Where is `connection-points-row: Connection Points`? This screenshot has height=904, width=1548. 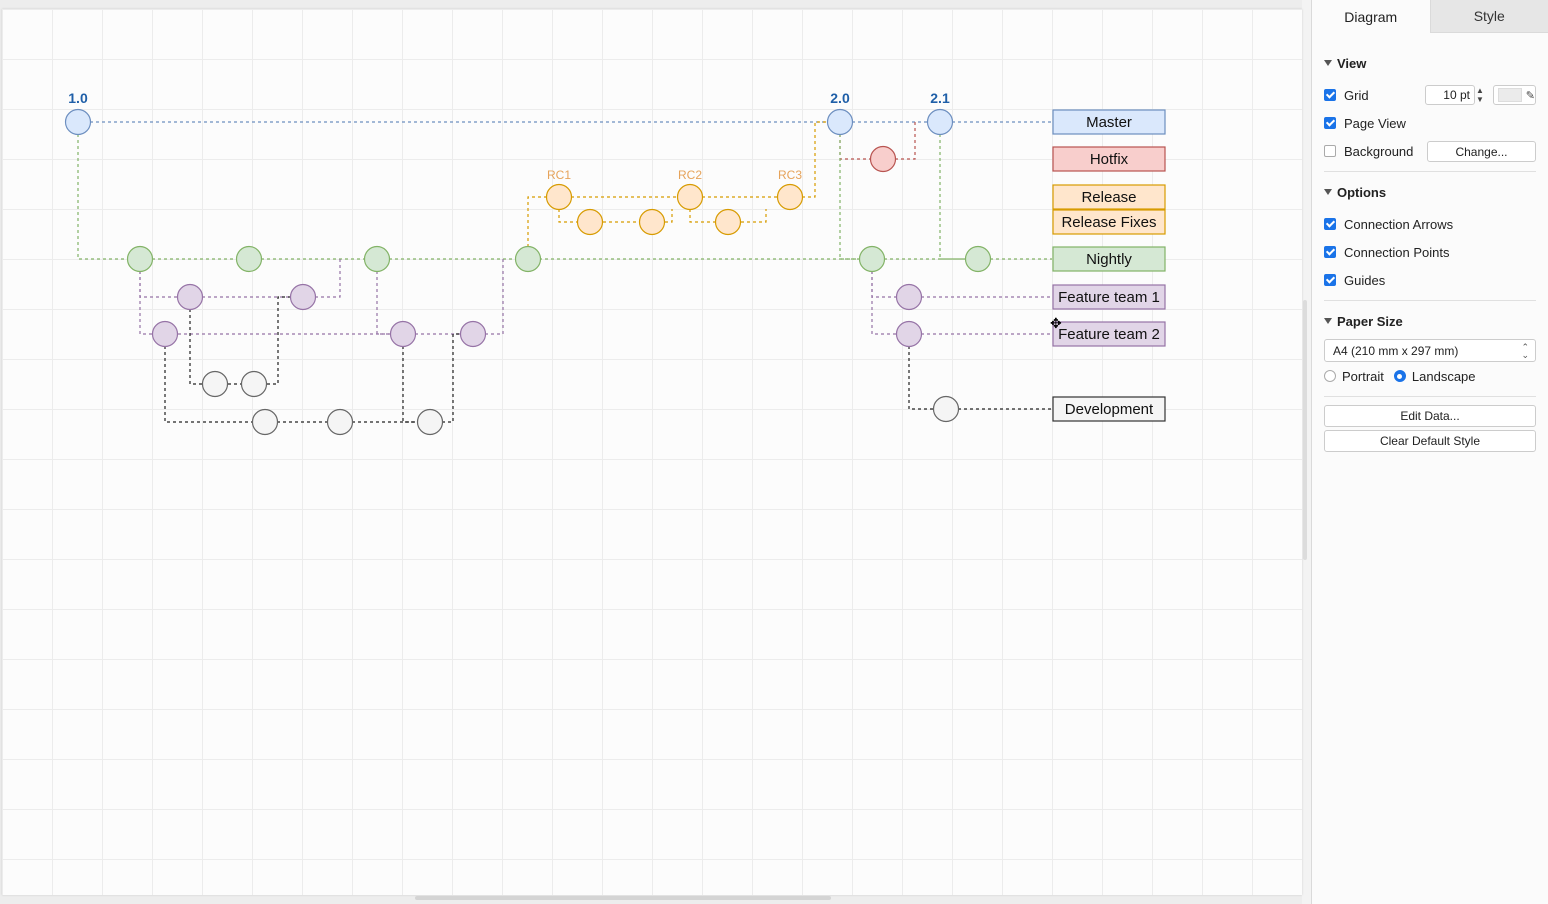
connection-points-row: Connection Points is located at coordinates (1430, 252).